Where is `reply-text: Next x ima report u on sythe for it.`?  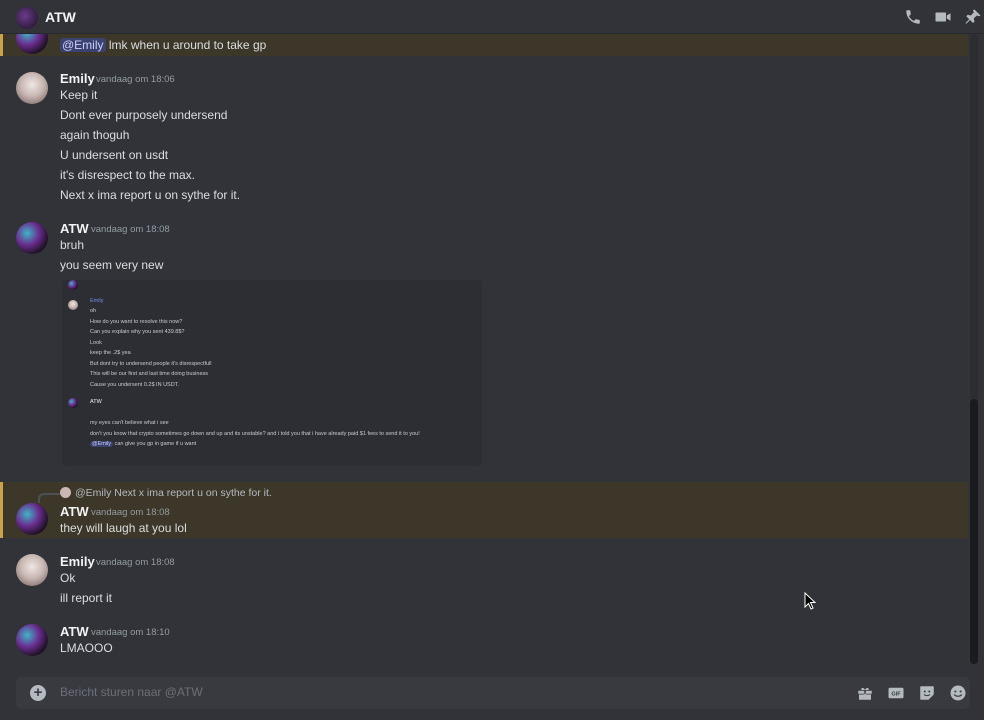 reply-text: Next x ima report u on sythe for it. is located at coordinates (193, 493).